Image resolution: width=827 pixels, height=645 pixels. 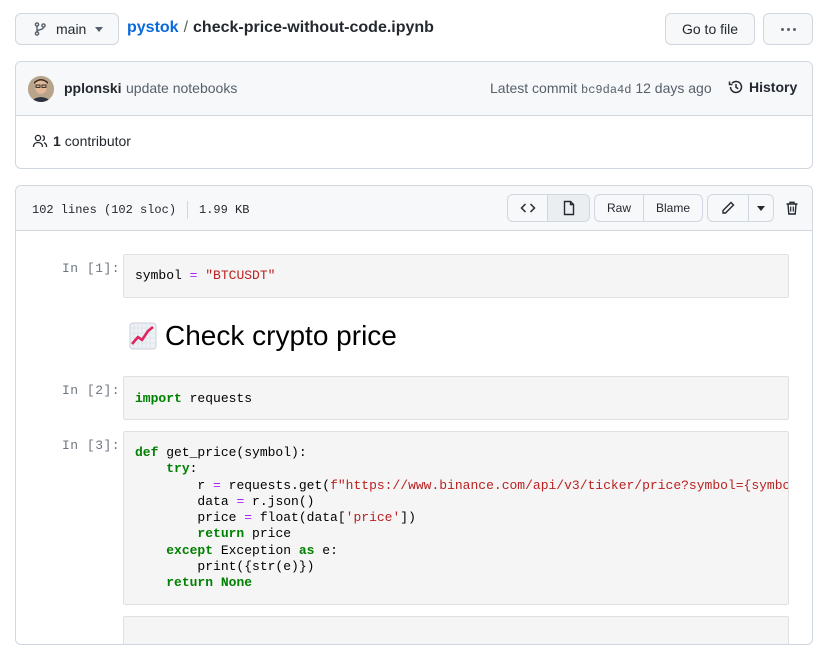 What do you see at coordinates (236, 583) in the screenshot?
I see `code-token: None` at bounding box center [236, 583].